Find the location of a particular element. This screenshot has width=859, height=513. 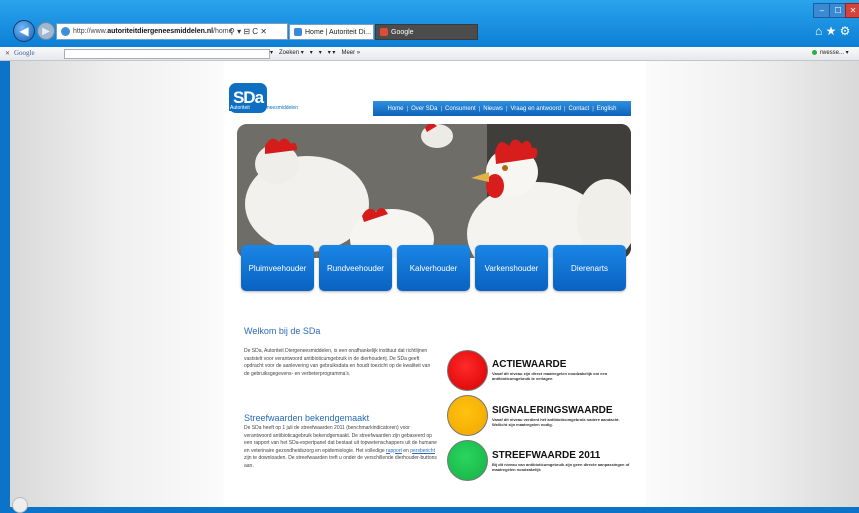

nav-vraag-en-antwoord: Vraag en antwoord is located at coordinates (536, 109).